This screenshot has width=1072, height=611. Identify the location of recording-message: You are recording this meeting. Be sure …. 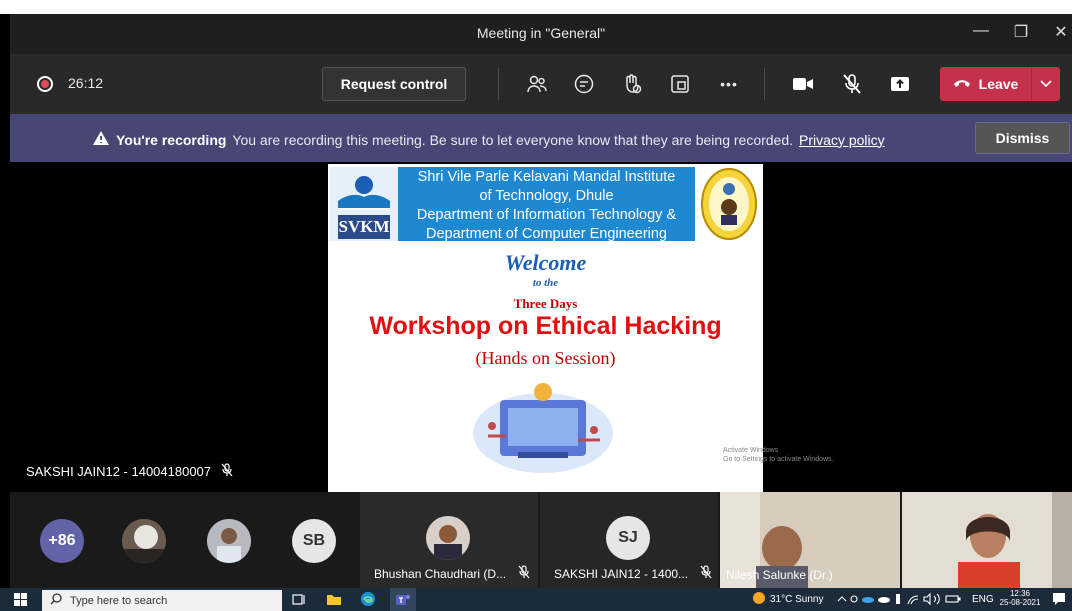
(513, 139).